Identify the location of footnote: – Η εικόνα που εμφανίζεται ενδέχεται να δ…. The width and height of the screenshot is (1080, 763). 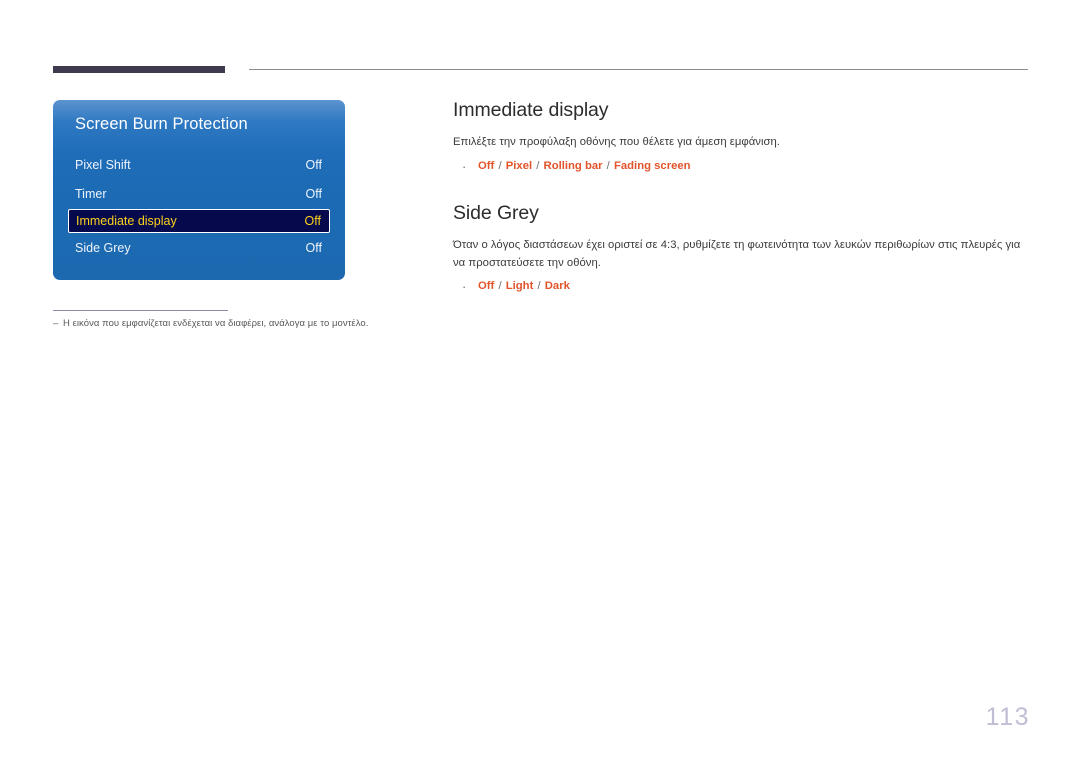
(253, 323).